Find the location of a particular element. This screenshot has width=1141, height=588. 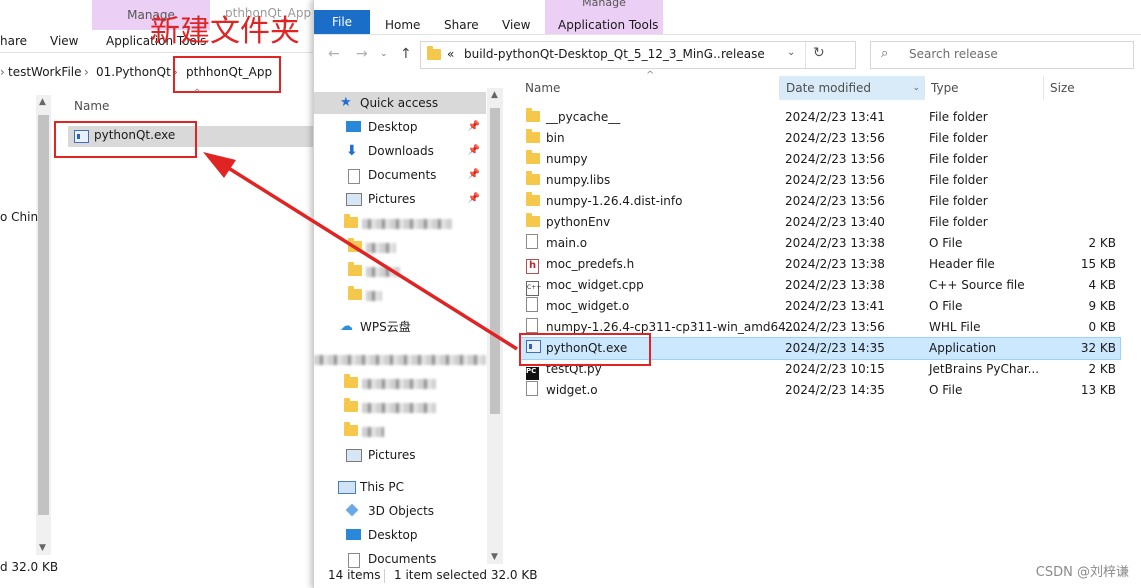

annotation-arrow is located at coordinates (360, 251).